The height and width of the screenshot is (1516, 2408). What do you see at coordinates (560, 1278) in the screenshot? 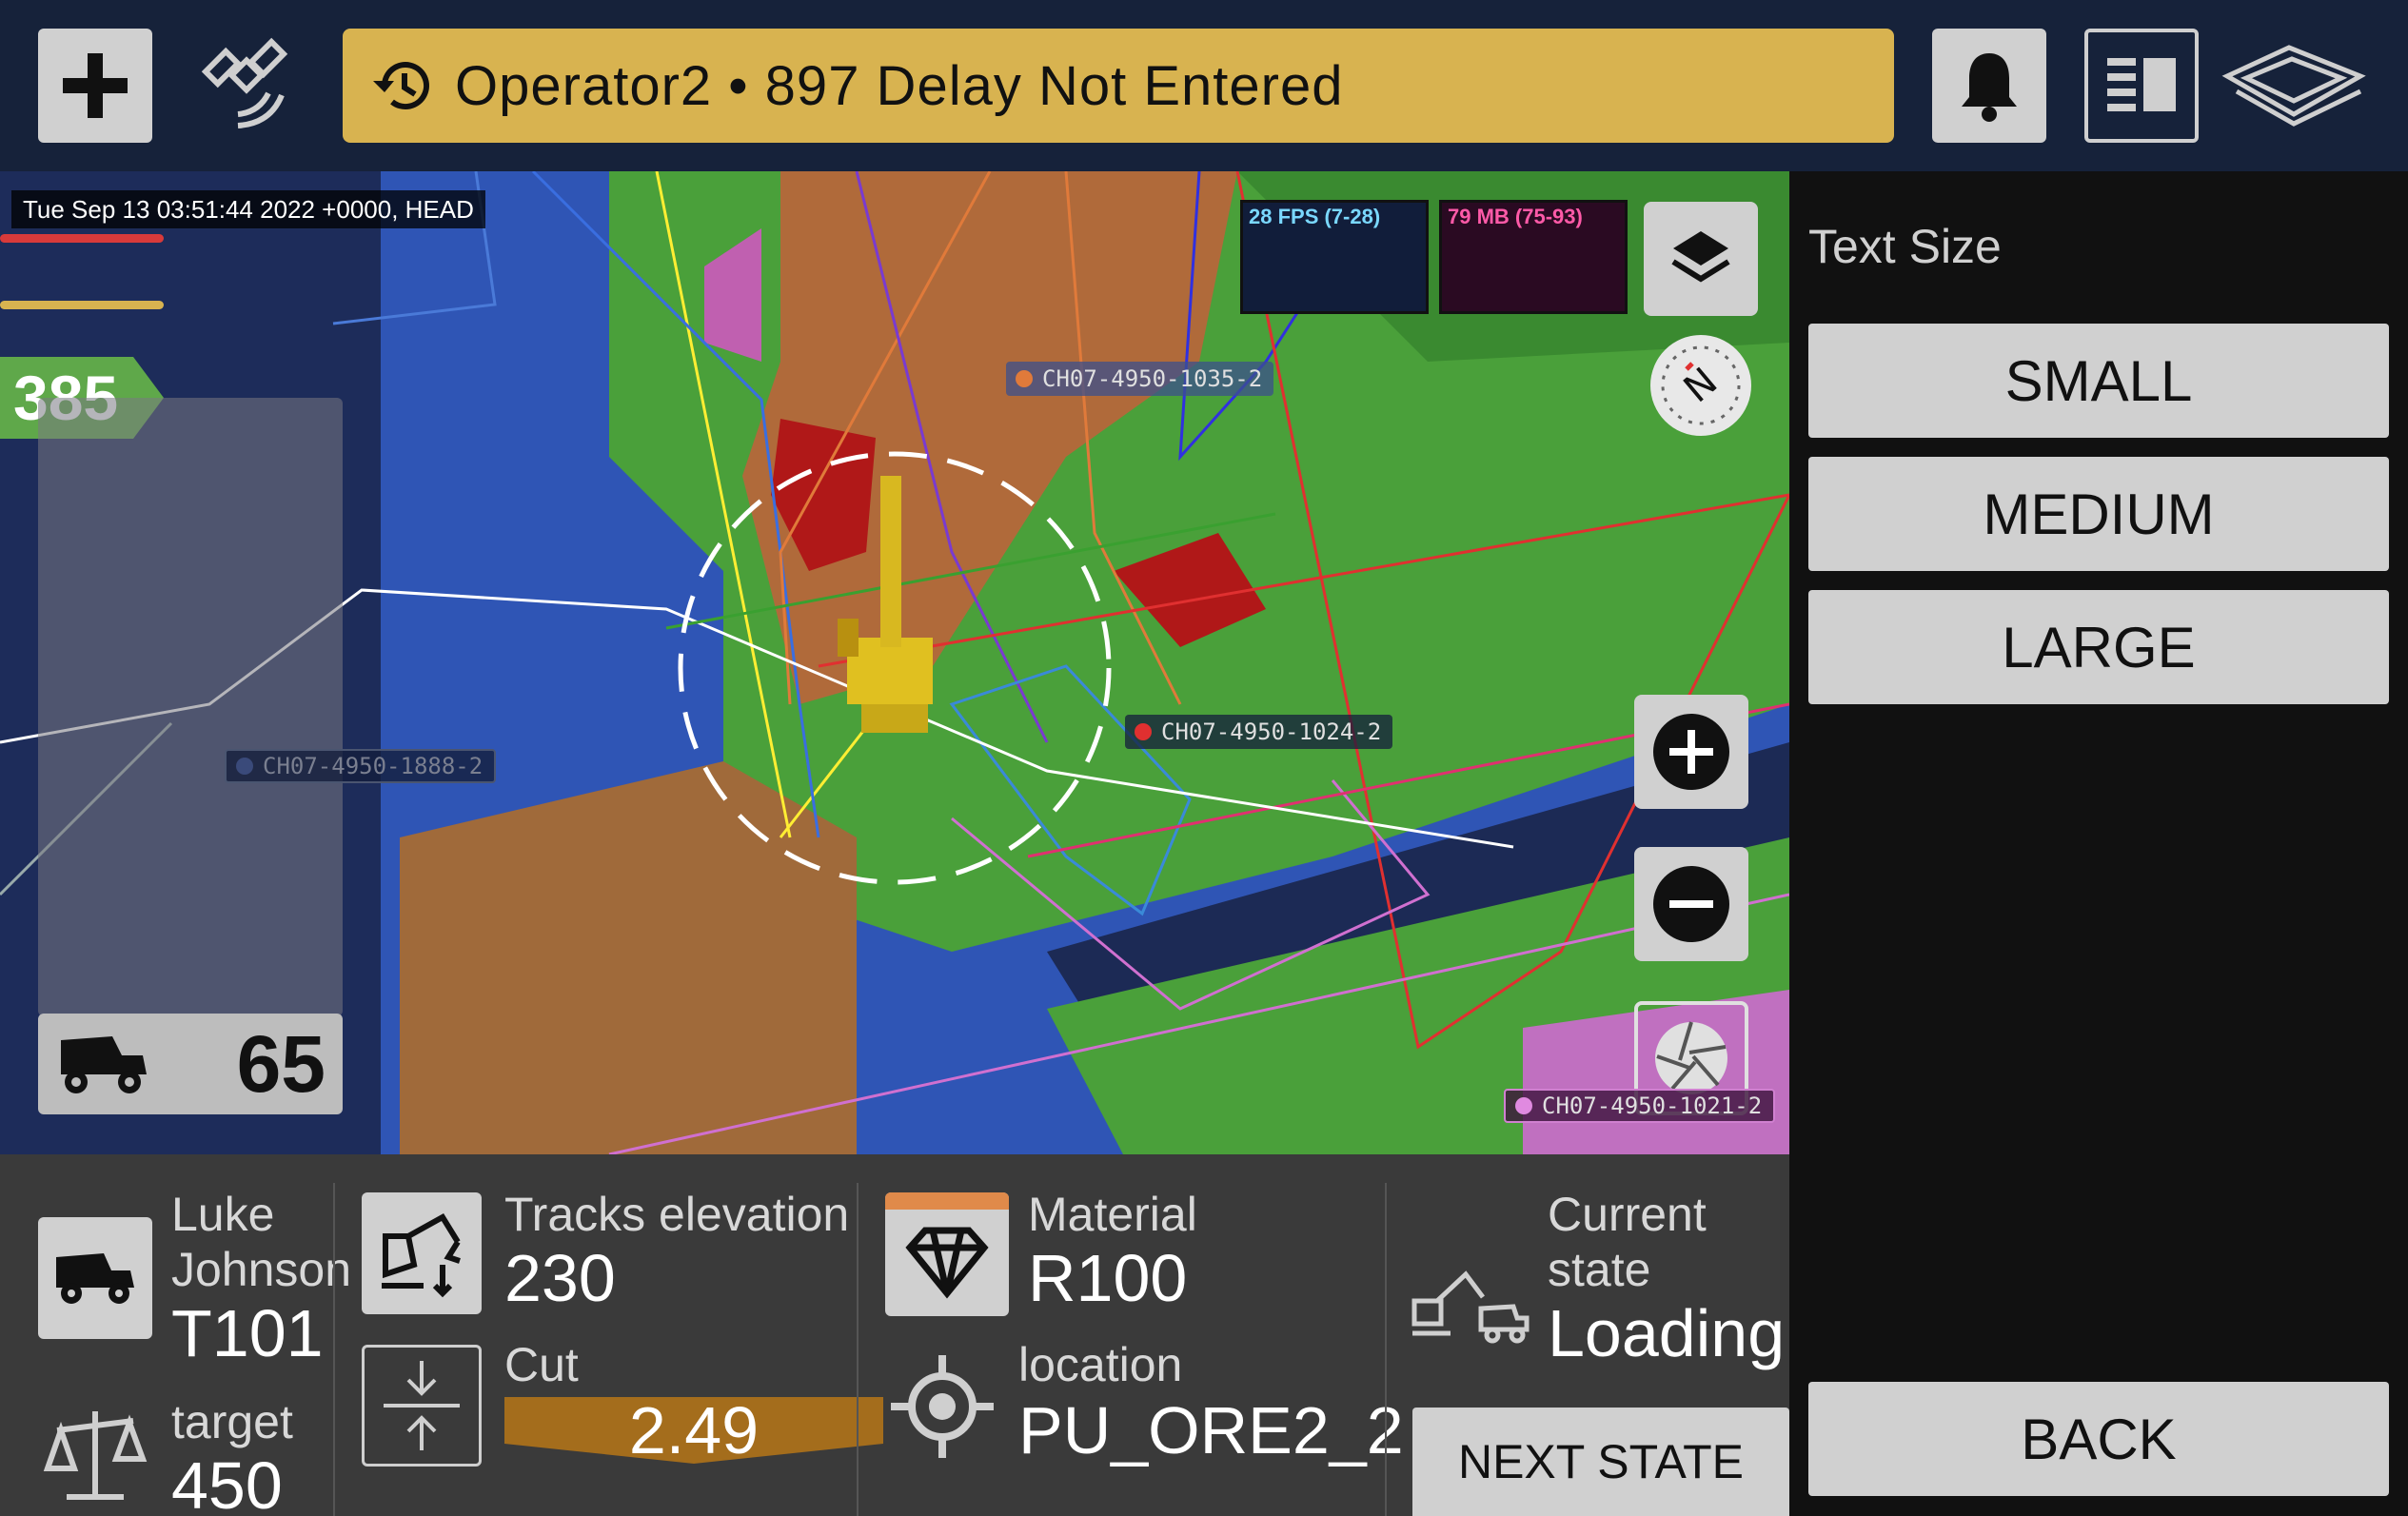
I see `tracks-elevation-value: 230` at bounding box center [560, 1278].